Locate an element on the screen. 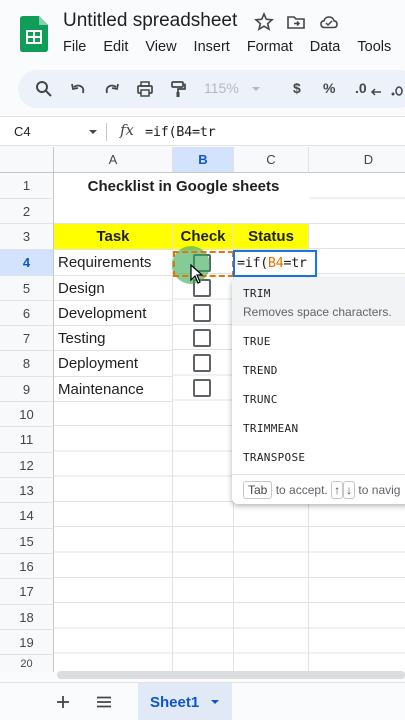 This screenshot has height=720, width=405. row-header-20: 20 is located at coordinates (27, 663).